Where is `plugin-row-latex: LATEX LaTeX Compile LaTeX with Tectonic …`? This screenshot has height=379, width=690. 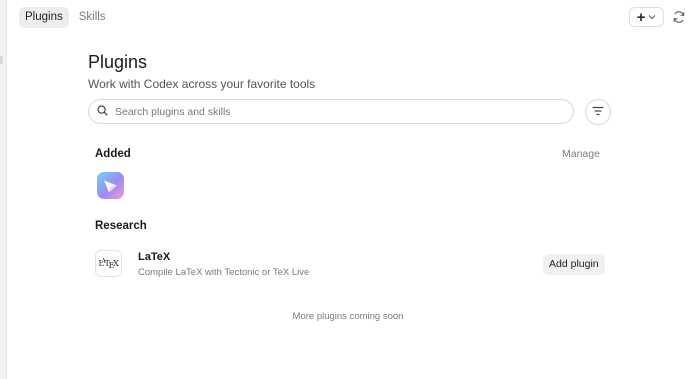
plugin-row-latex: LATEX LaTeX Compile LaTeX with Tectonic … is located at coordinates (350, 265).